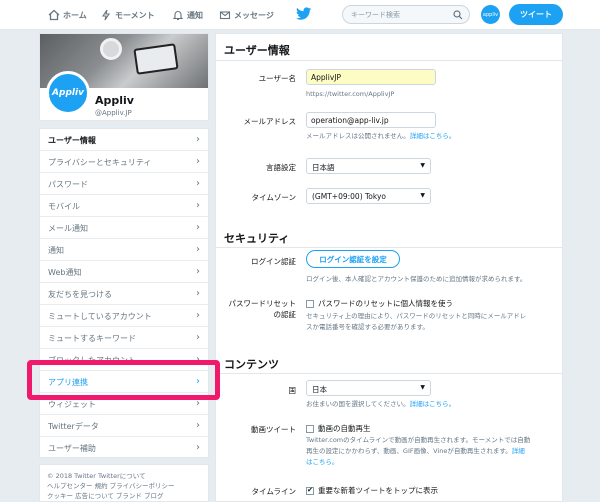  Describe the element at coordinates (68, 228) in the screenshot. I see `menu-item-label: メール通知` at that location.